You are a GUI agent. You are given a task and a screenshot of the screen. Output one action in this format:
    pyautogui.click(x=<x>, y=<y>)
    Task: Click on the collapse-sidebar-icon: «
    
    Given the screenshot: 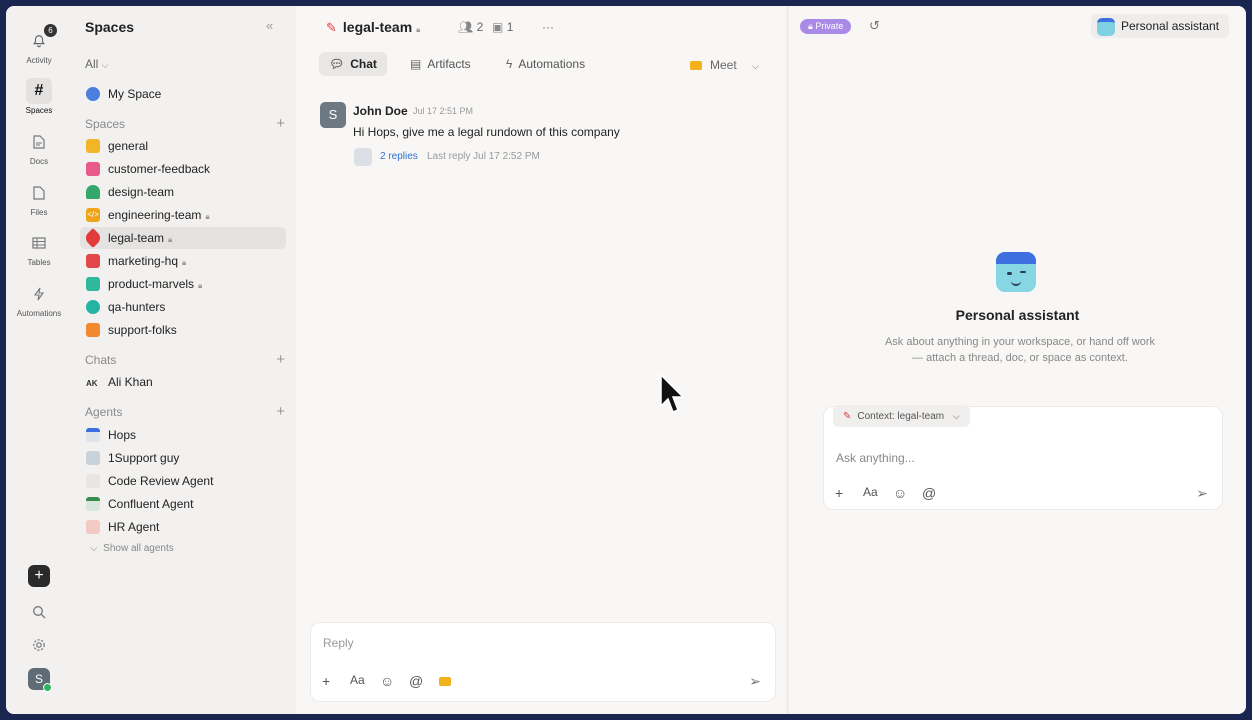 What is the action you would take?
    pyautogui.click(x=269, y=25)
    